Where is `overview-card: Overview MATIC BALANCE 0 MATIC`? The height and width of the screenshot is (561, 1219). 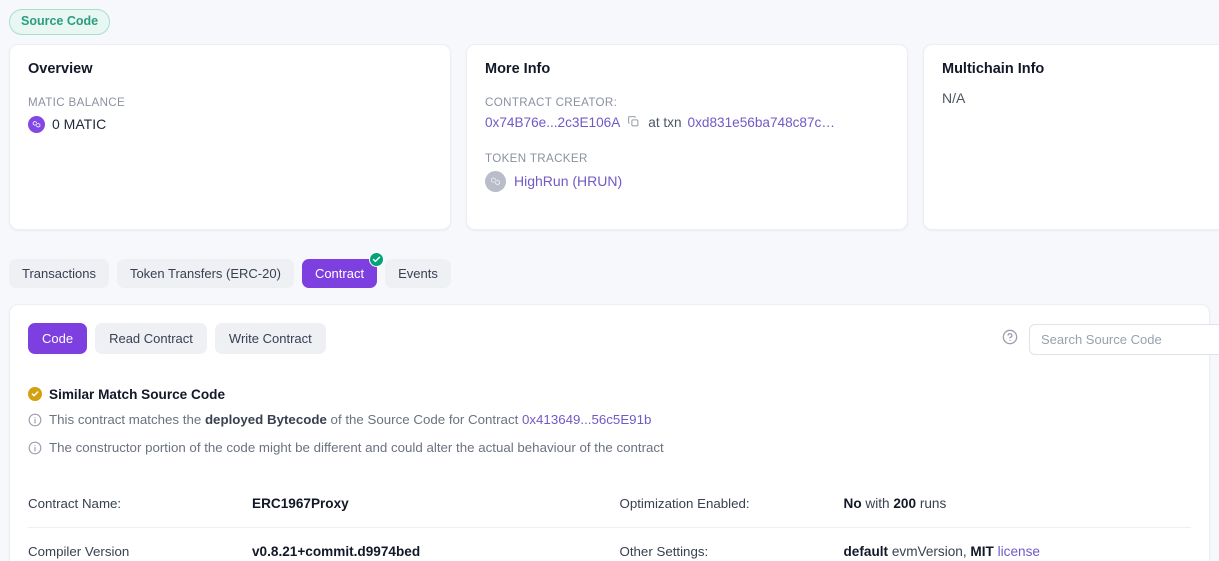
overview-card: Overview MATIC BALANCE 0 MATIC is located at coordinates (230, 136).